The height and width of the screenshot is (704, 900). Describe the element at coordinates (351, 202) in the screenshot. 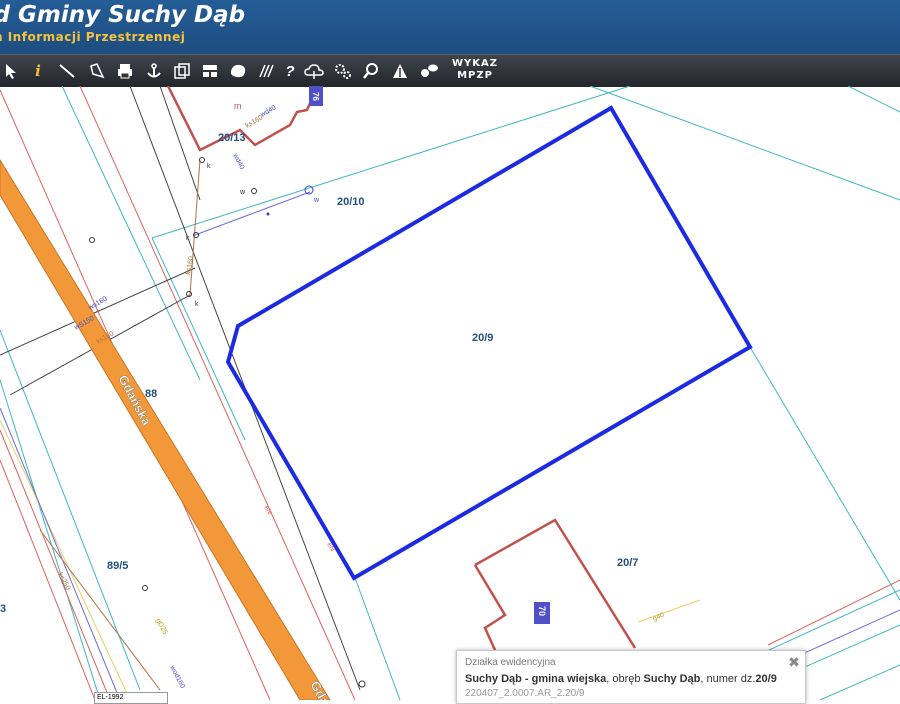

I see `parcel-label-20-10: 20/10` at that location.